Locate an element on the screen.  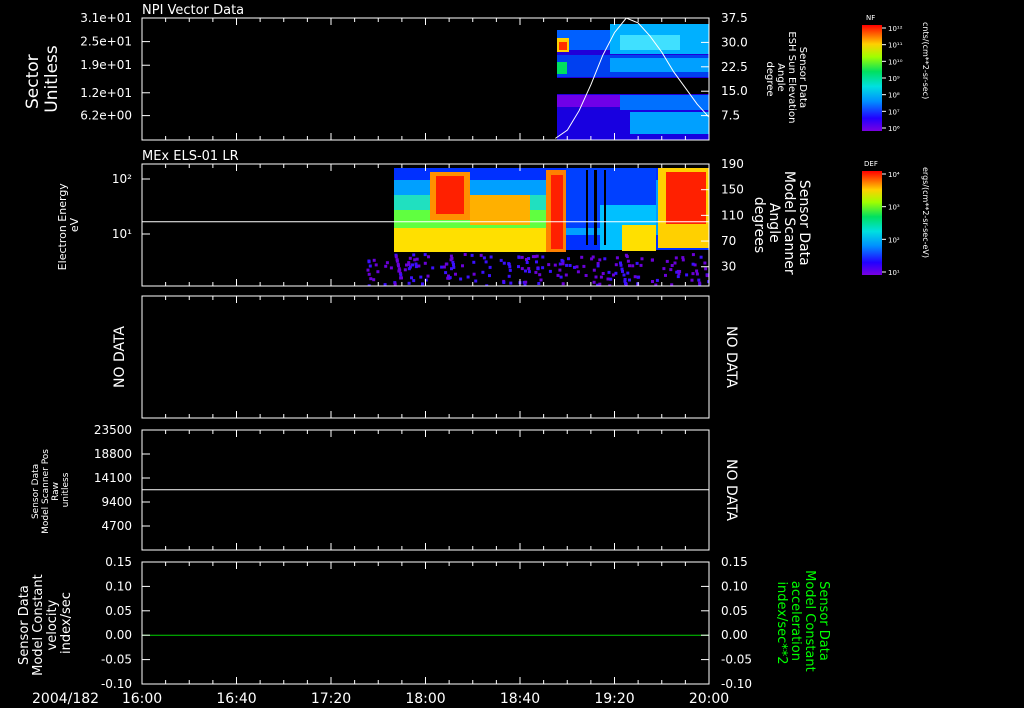
tick-label: 4700 is located at coordinates (116, 526).